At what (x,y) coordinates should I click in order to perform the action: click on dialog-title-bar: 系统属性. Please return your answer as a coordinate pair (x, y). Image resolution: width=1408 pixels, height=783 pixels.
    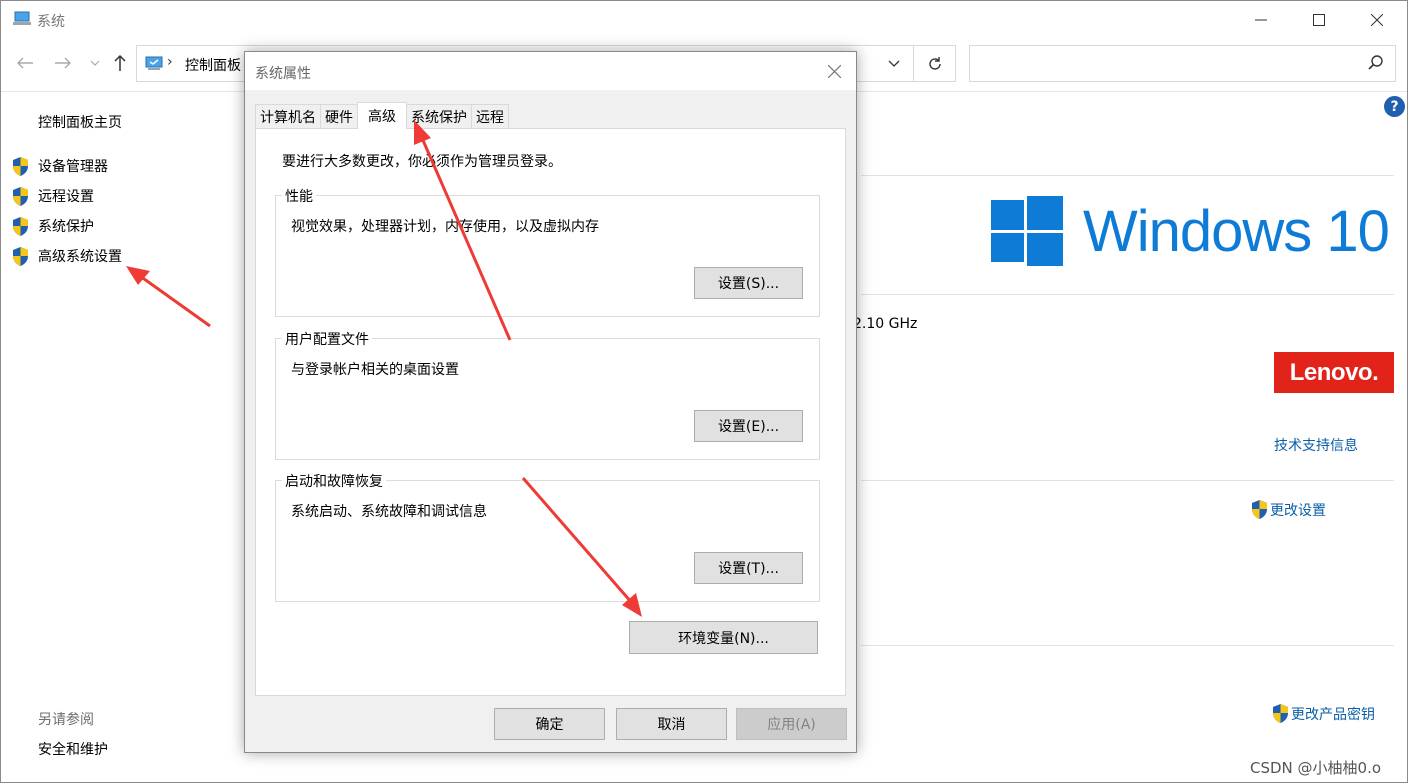
    Looking at the image, I should click on (550, 71).